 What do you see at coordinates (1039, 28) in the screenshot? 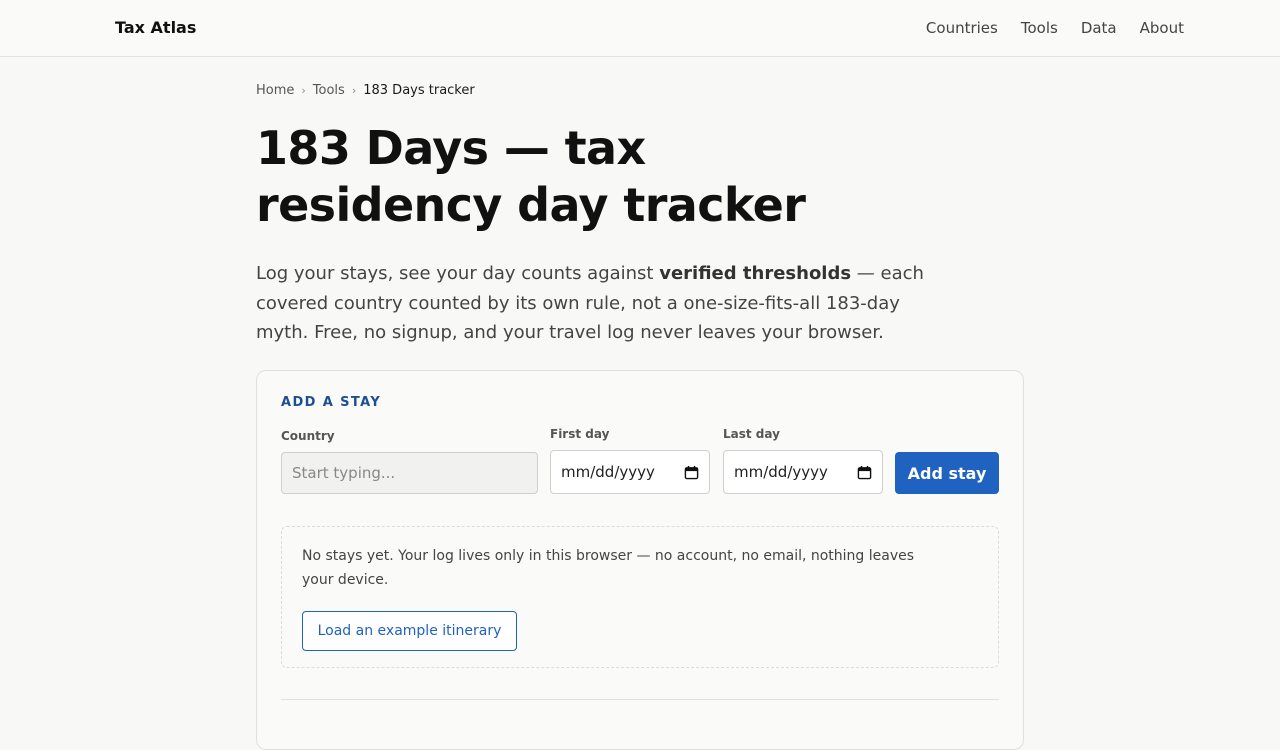
I see `nav-link-tools: Tools` at bounding box center [1039, 28].